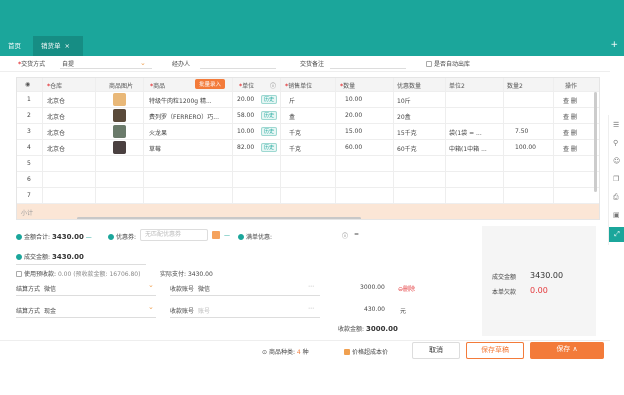  Describe the element at coordinates (374, 309) in the screenshot. I see `amount-2: 430.00` at that location.